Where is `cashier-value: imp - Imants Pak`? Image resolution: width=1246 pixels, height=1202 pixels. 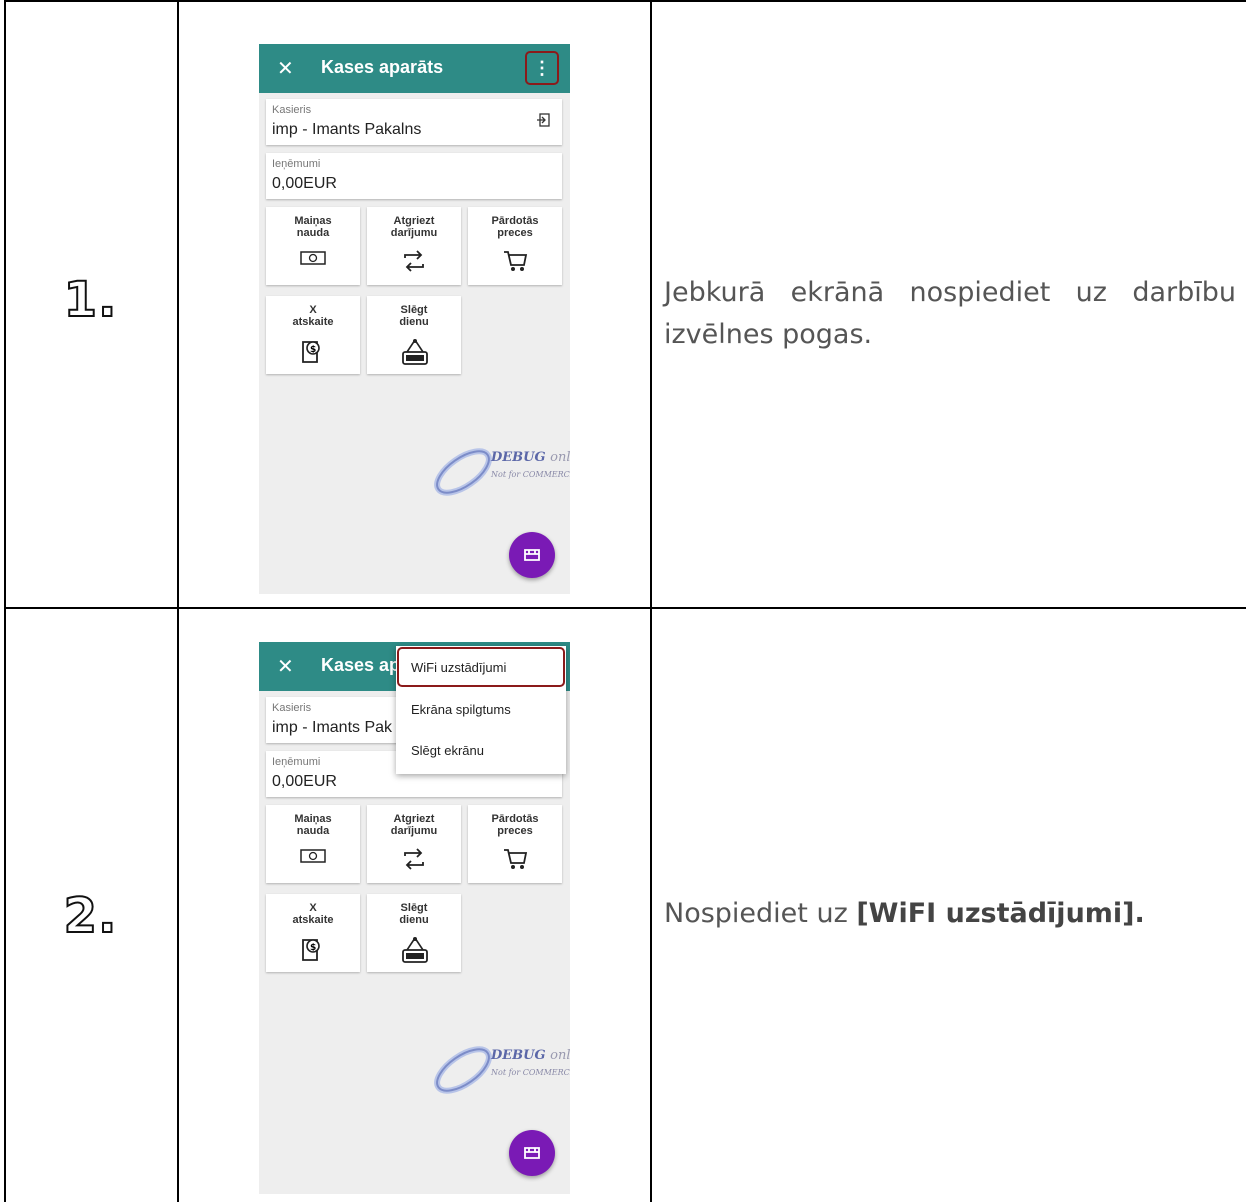
cashier-value: imp - Imants Pak is located at coordinates (332, 727).